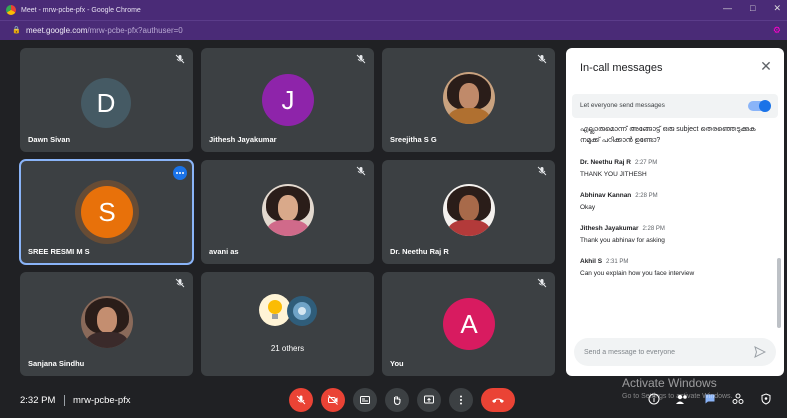 The image size is (787, 418). I want to click on url-path: /mrw-pcbe-pfx?authuser=0, so click(135, 30).